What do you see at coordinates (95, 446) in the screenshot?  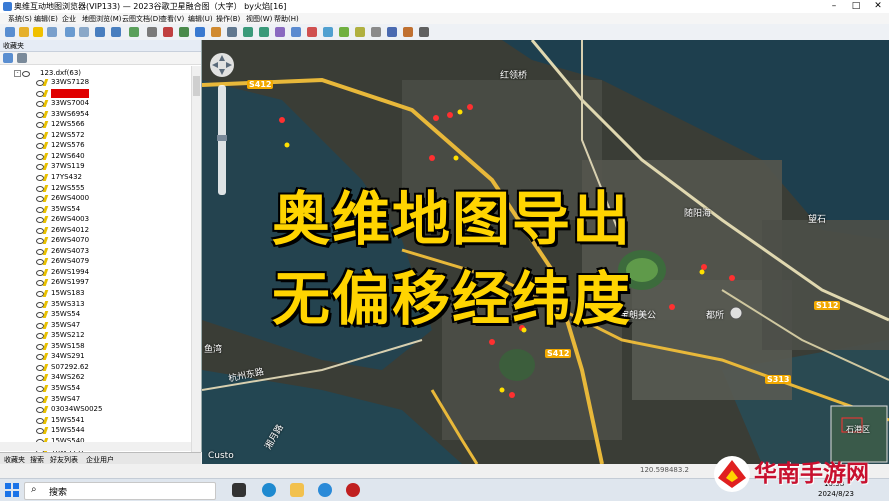 I see `horizontal-scrollbar` at bounding box center [95, 446].